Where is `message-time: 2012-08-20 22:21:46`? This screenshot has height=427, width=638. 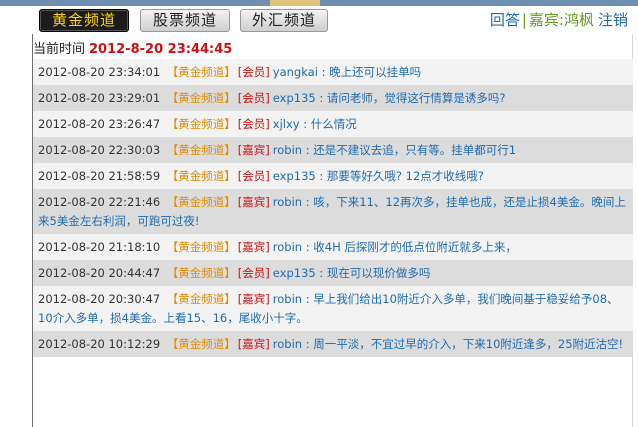
message-time: 2012-08-20 22:21:46 is located at coordinates (99, 202).